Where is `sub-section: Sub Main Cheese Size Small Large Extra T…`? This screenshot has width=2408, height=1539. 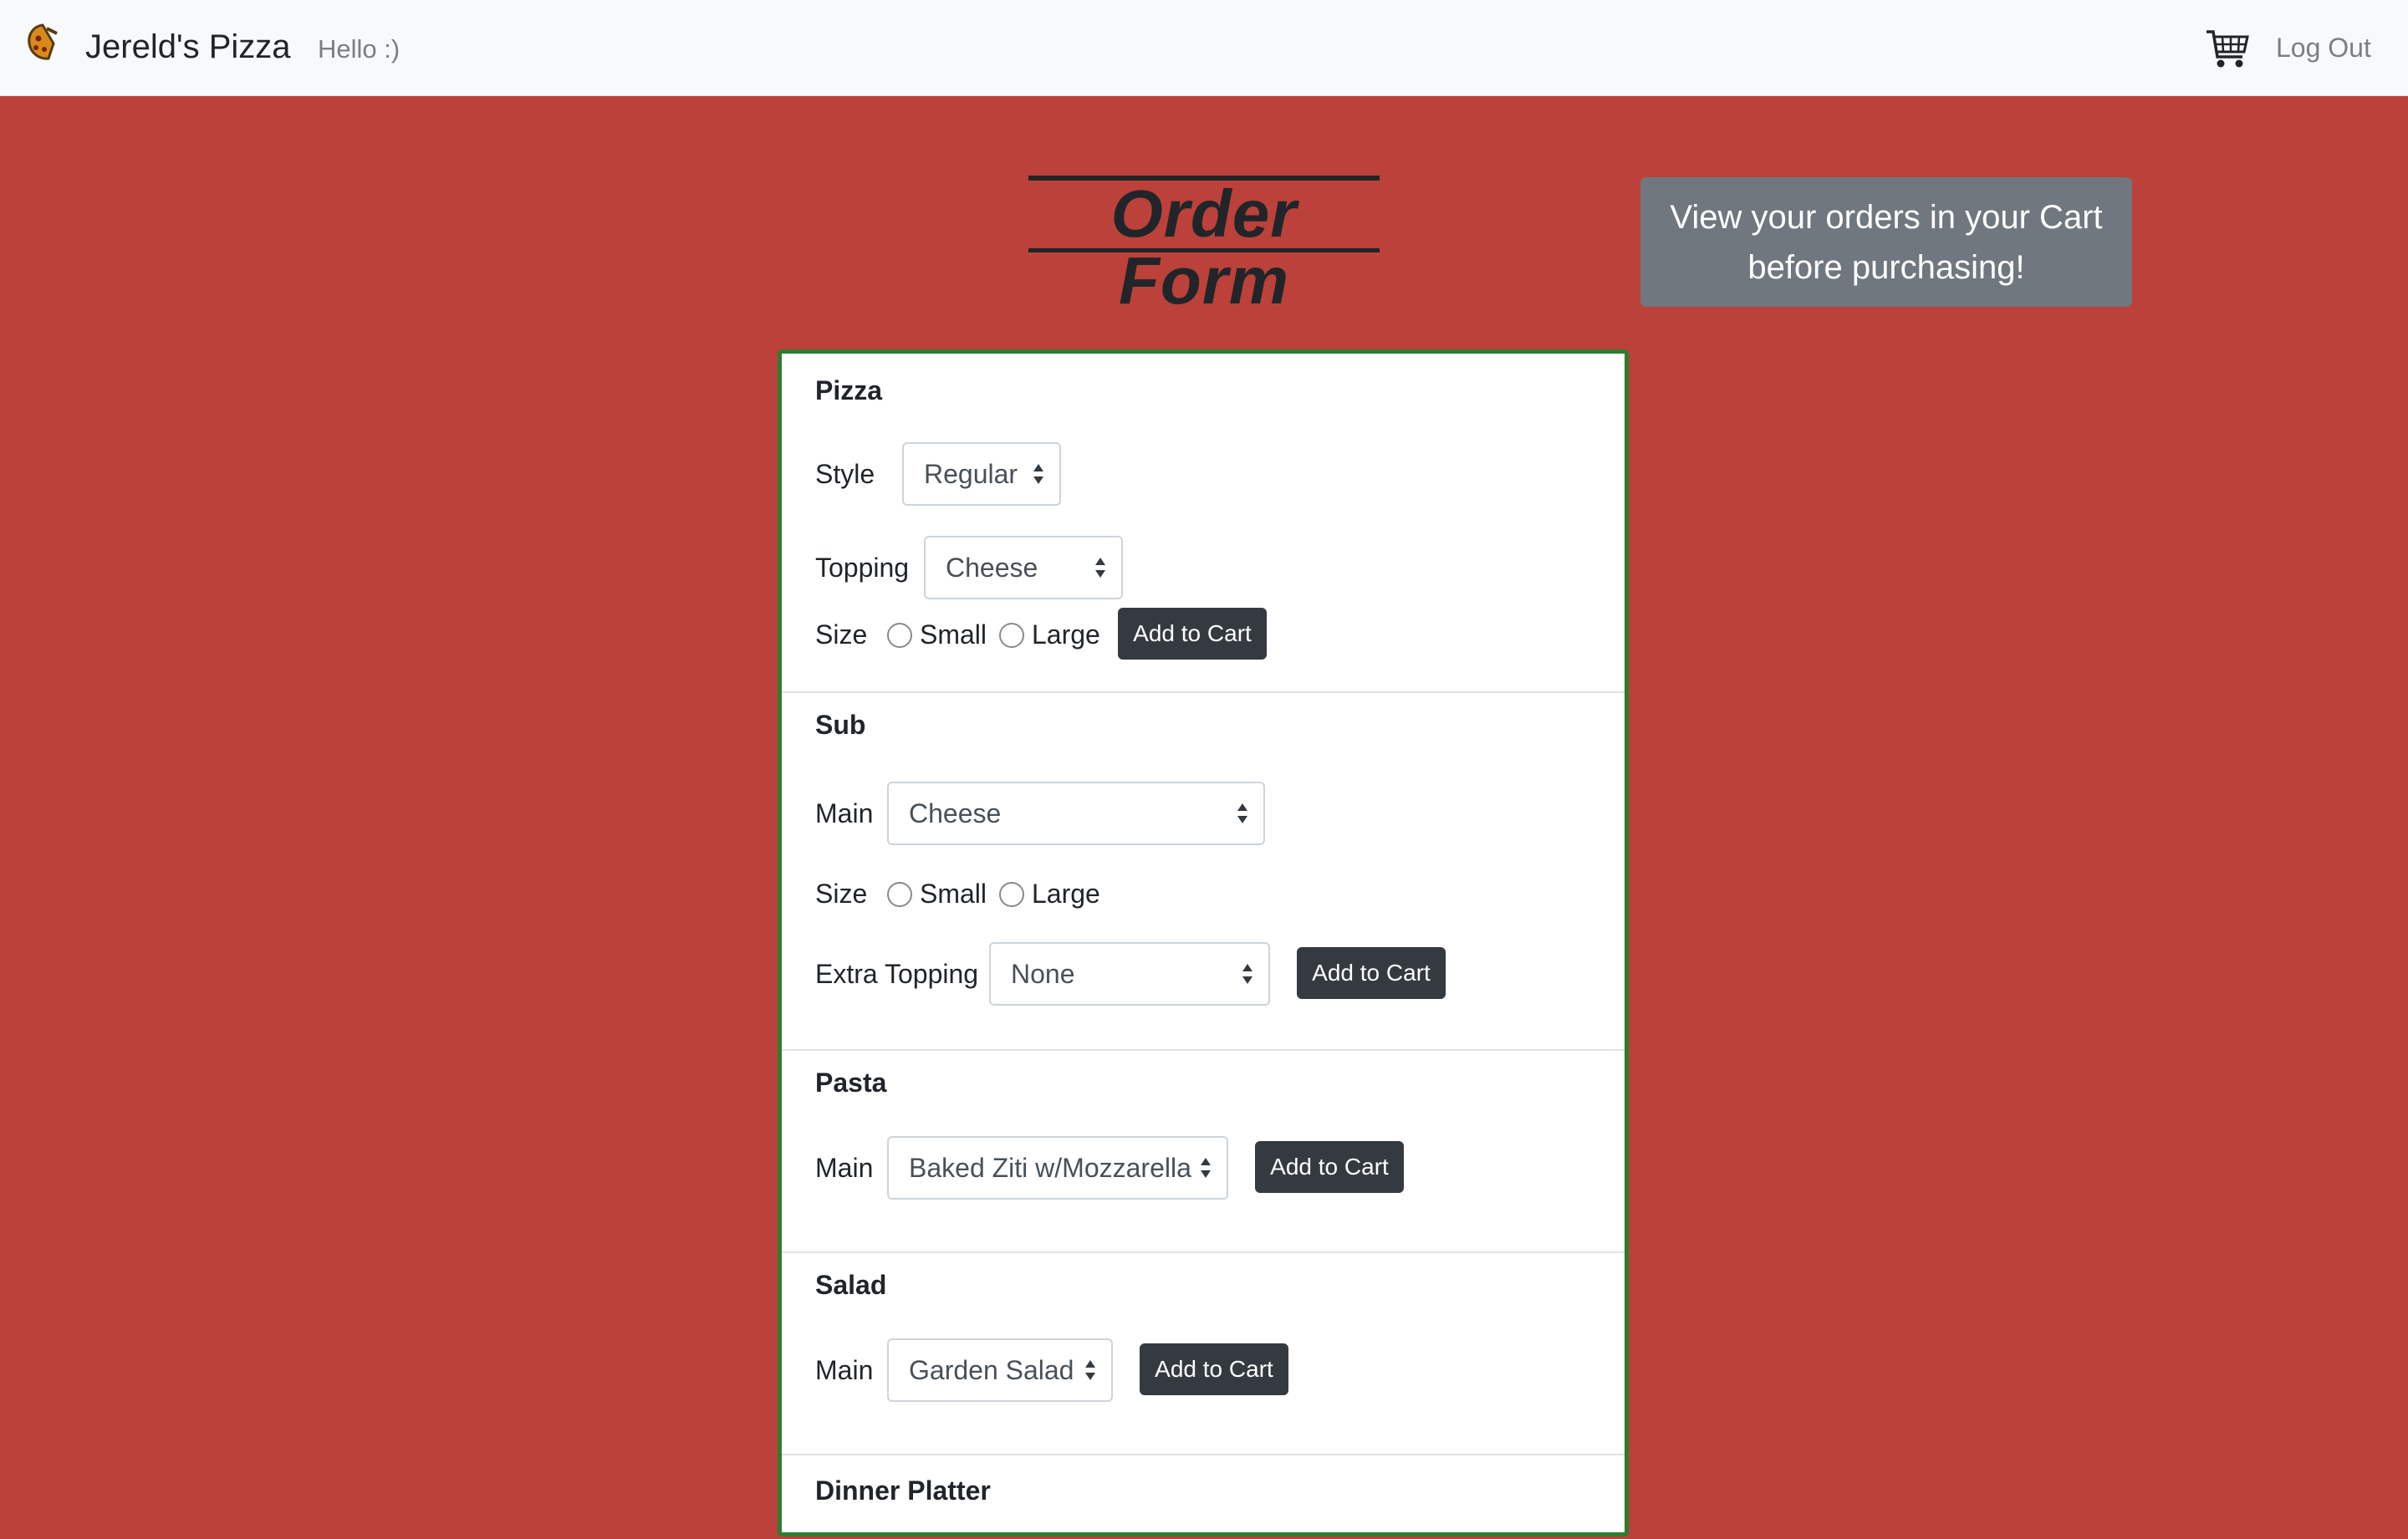
sub-section: Sub Main Cheese Size Small Large Extra T… is located at coordinates (1204, 871).